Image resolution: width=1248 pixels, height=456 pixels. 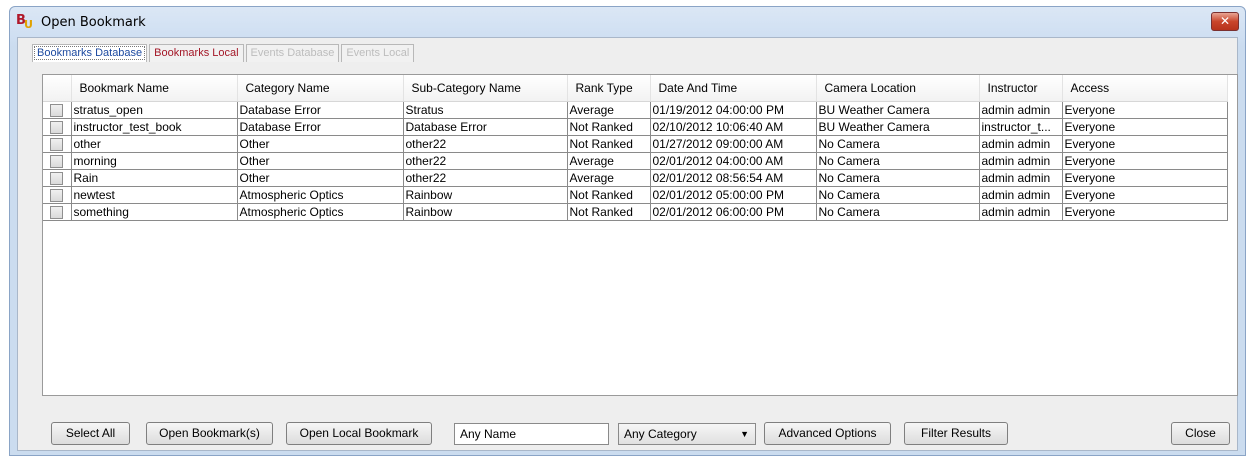 I want to click on window-title: Open Bookmark, so click(x=93, y=22).